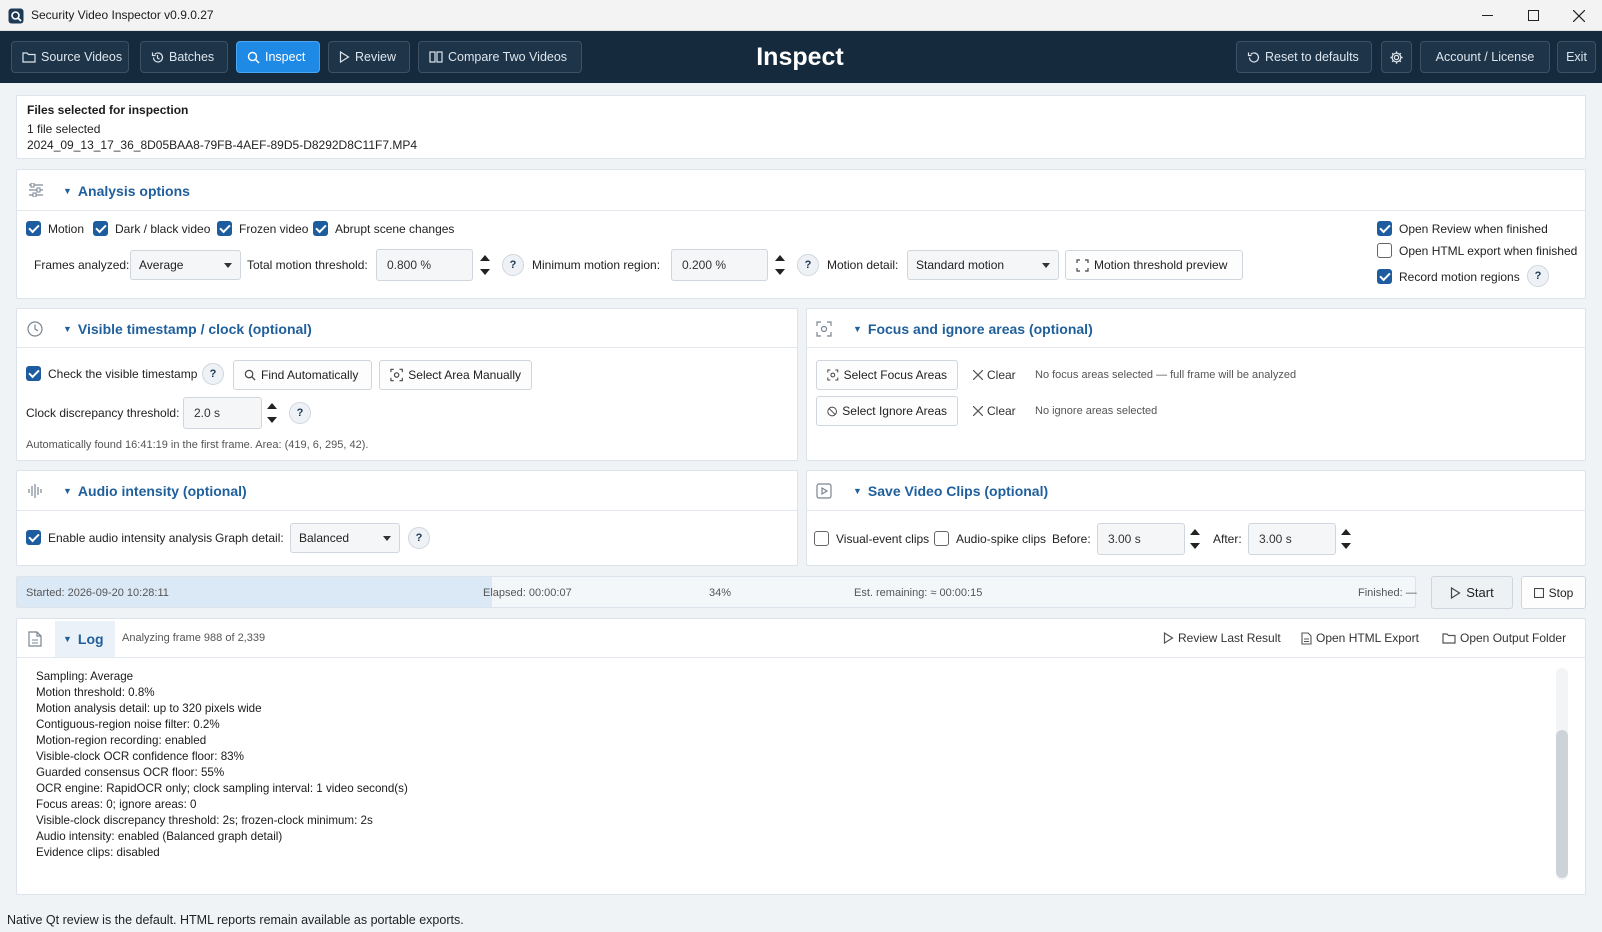 The height and width of the screenshot is (932, 1602). I want to click on inspect-label: Inspect, so click(285, 57).